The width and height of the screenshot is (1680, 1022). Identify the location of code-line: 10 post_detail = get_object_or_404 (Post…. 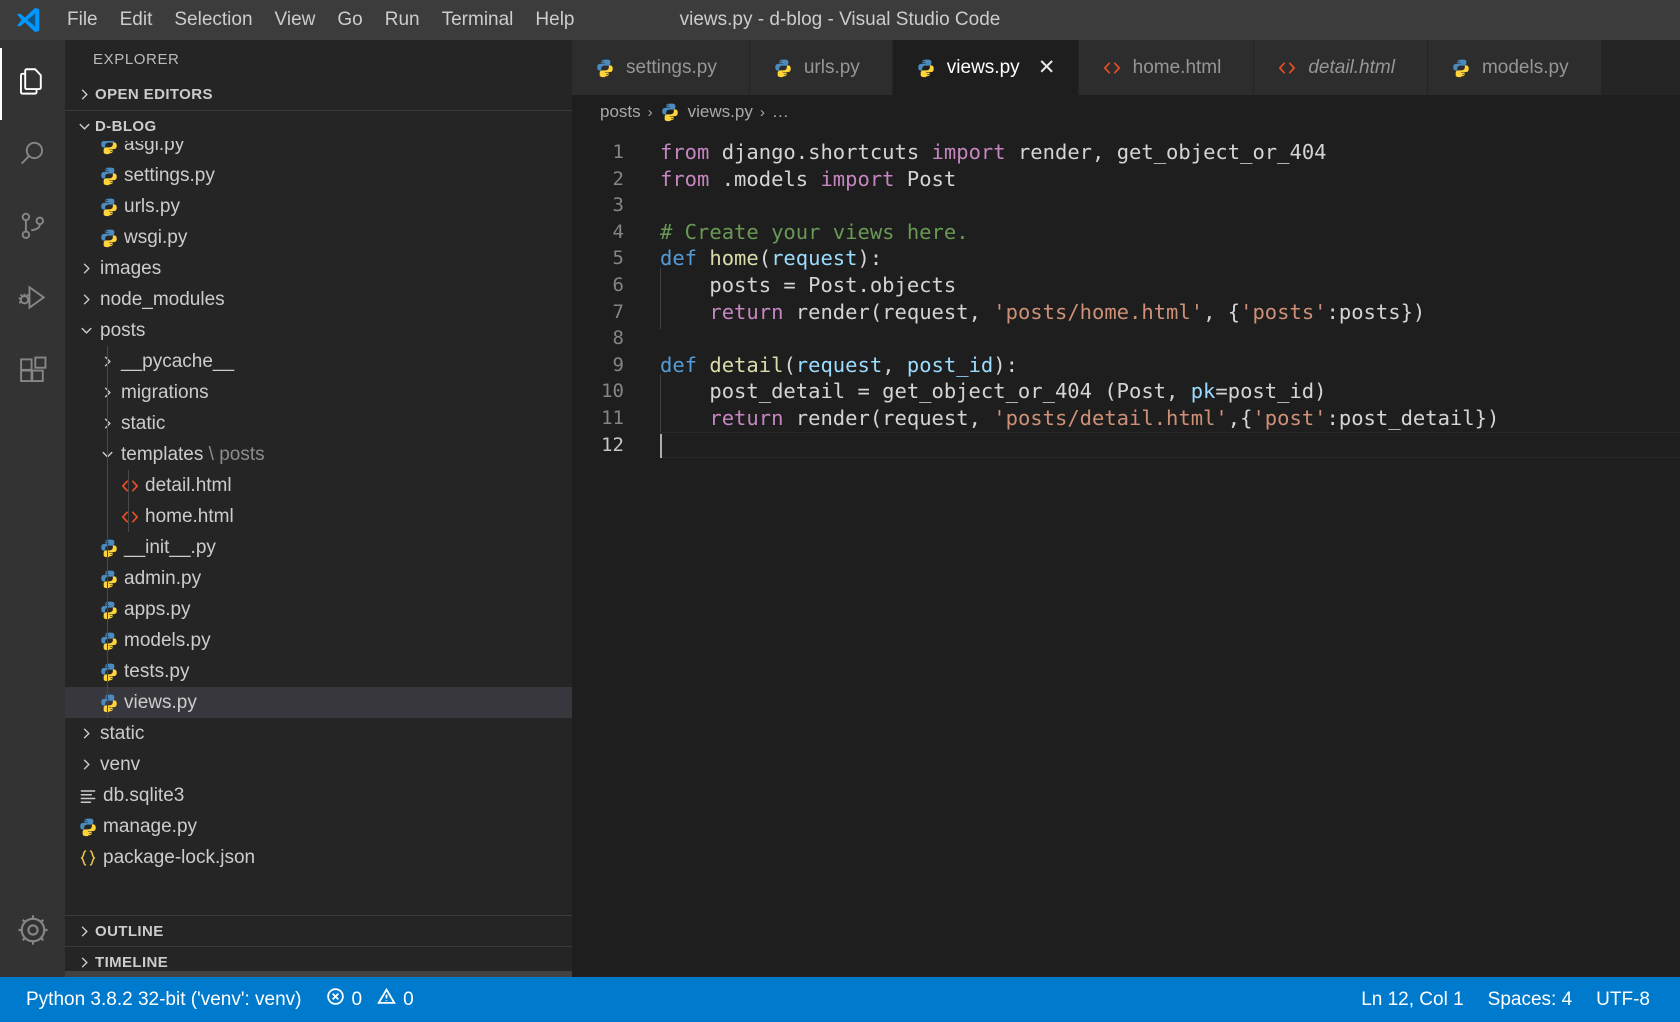
(1126, 391).